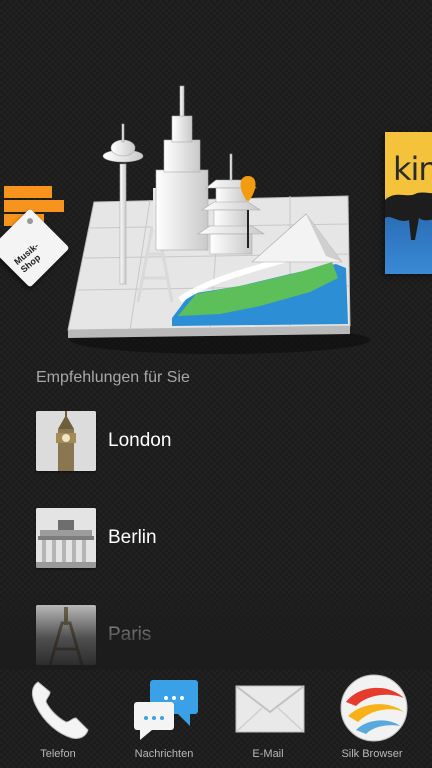  Describe the element at coordinates (216, 718) in the screenshot. I see `favorites-dock: Telefon Nachrichten E-Mail Silk Browser` at that location.